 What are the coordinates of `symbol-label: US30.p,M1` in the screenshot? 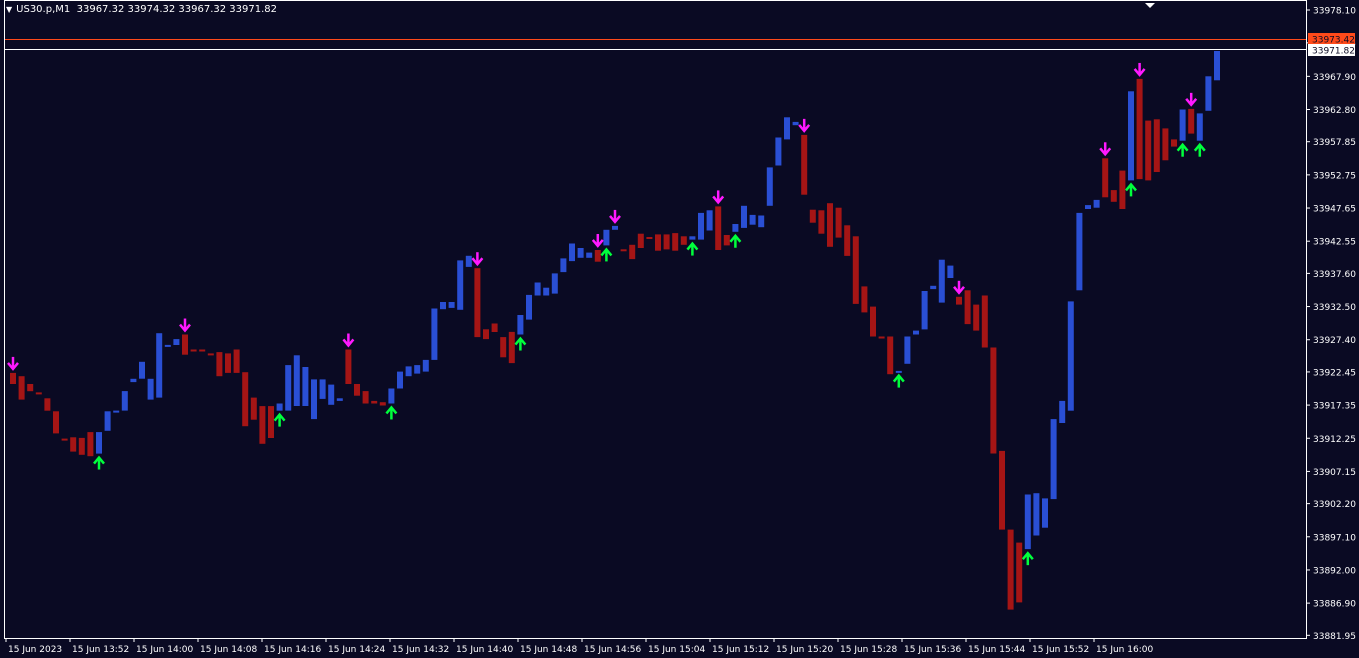 It's located at (43, 9).